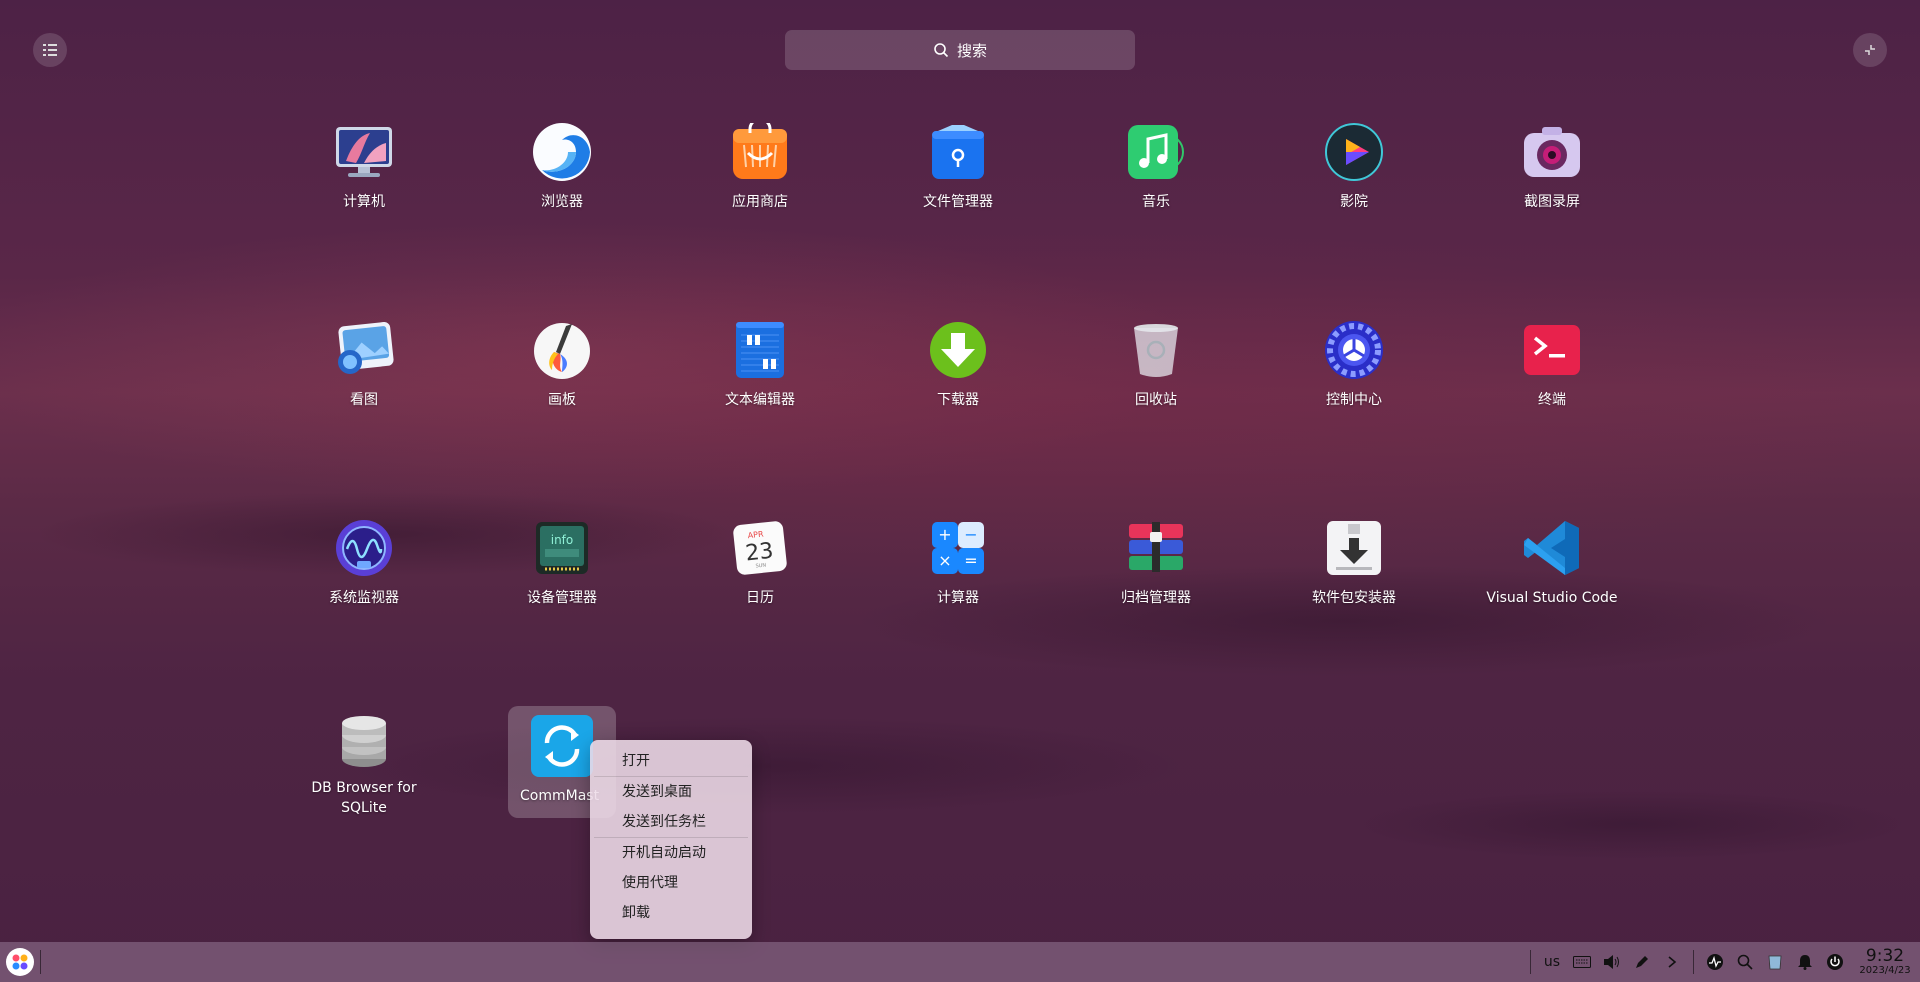 This screenshot has height=982, width=1920. Describe the element at coordinates (562, 350) in the screenshot. I see `draw-icon` at that location.